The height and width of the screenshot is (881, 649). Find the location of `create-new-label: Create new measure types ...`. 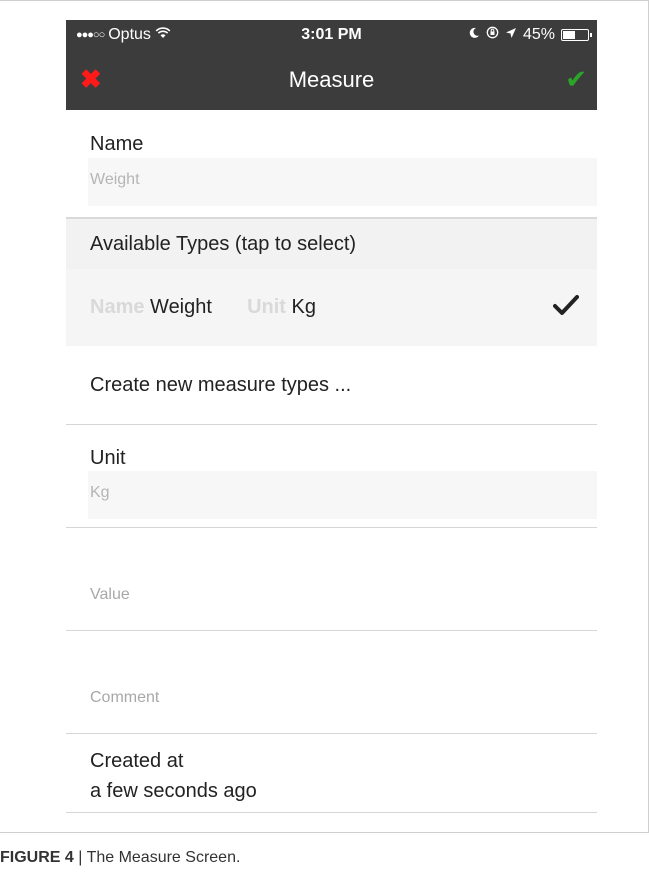

create-new-label: Create new measure types ... is located at coordinates (221, 385).